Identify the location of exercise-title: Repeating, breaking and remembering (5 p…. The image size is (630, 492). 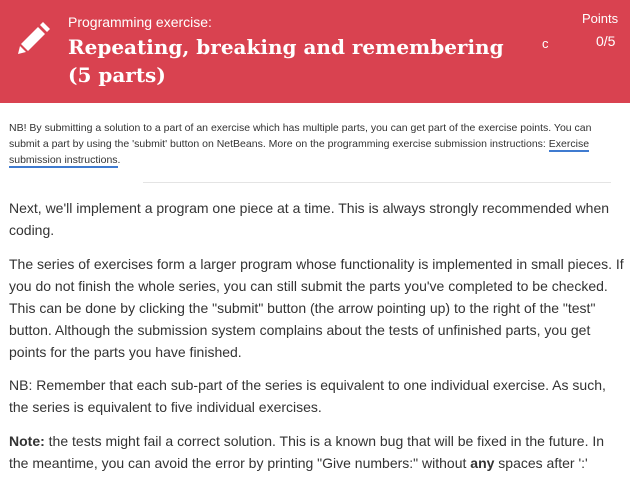
(286, 61).